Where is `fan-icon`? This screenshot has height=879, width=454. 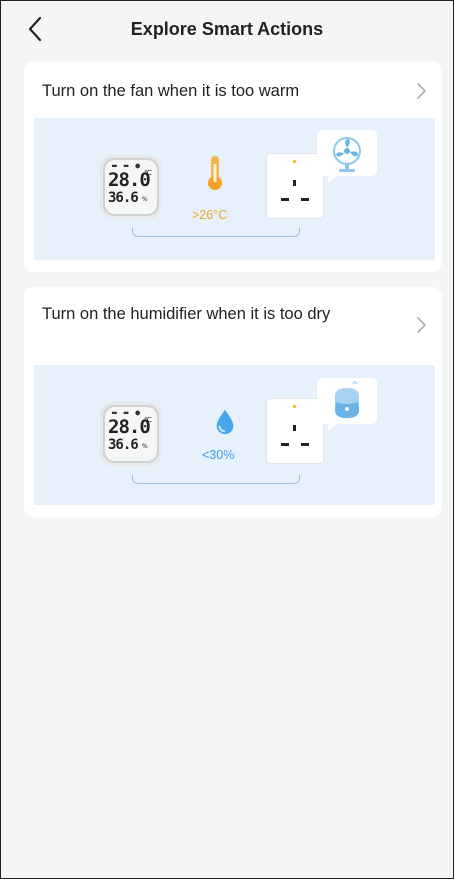
fan-icon is located at coordinates (347, 156).